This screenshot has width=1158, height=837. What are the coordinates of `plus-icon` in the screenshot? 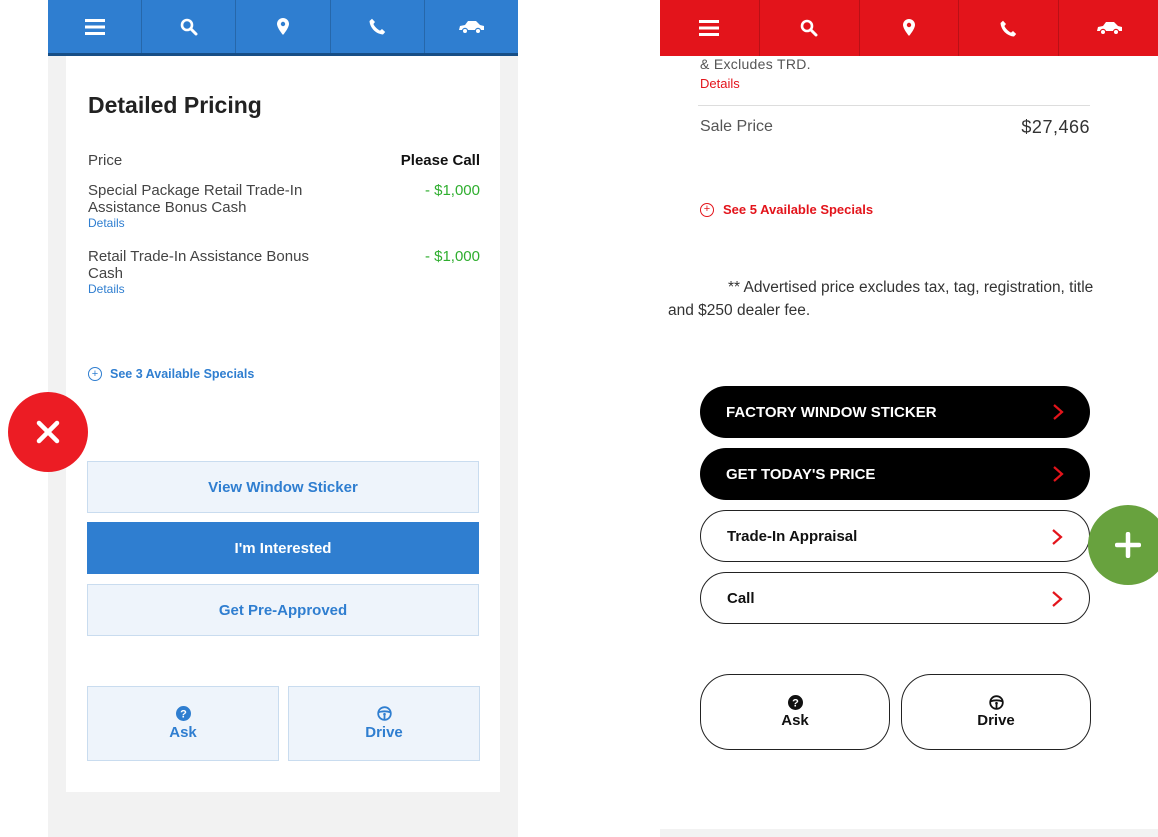 It's located at (1123, 545).